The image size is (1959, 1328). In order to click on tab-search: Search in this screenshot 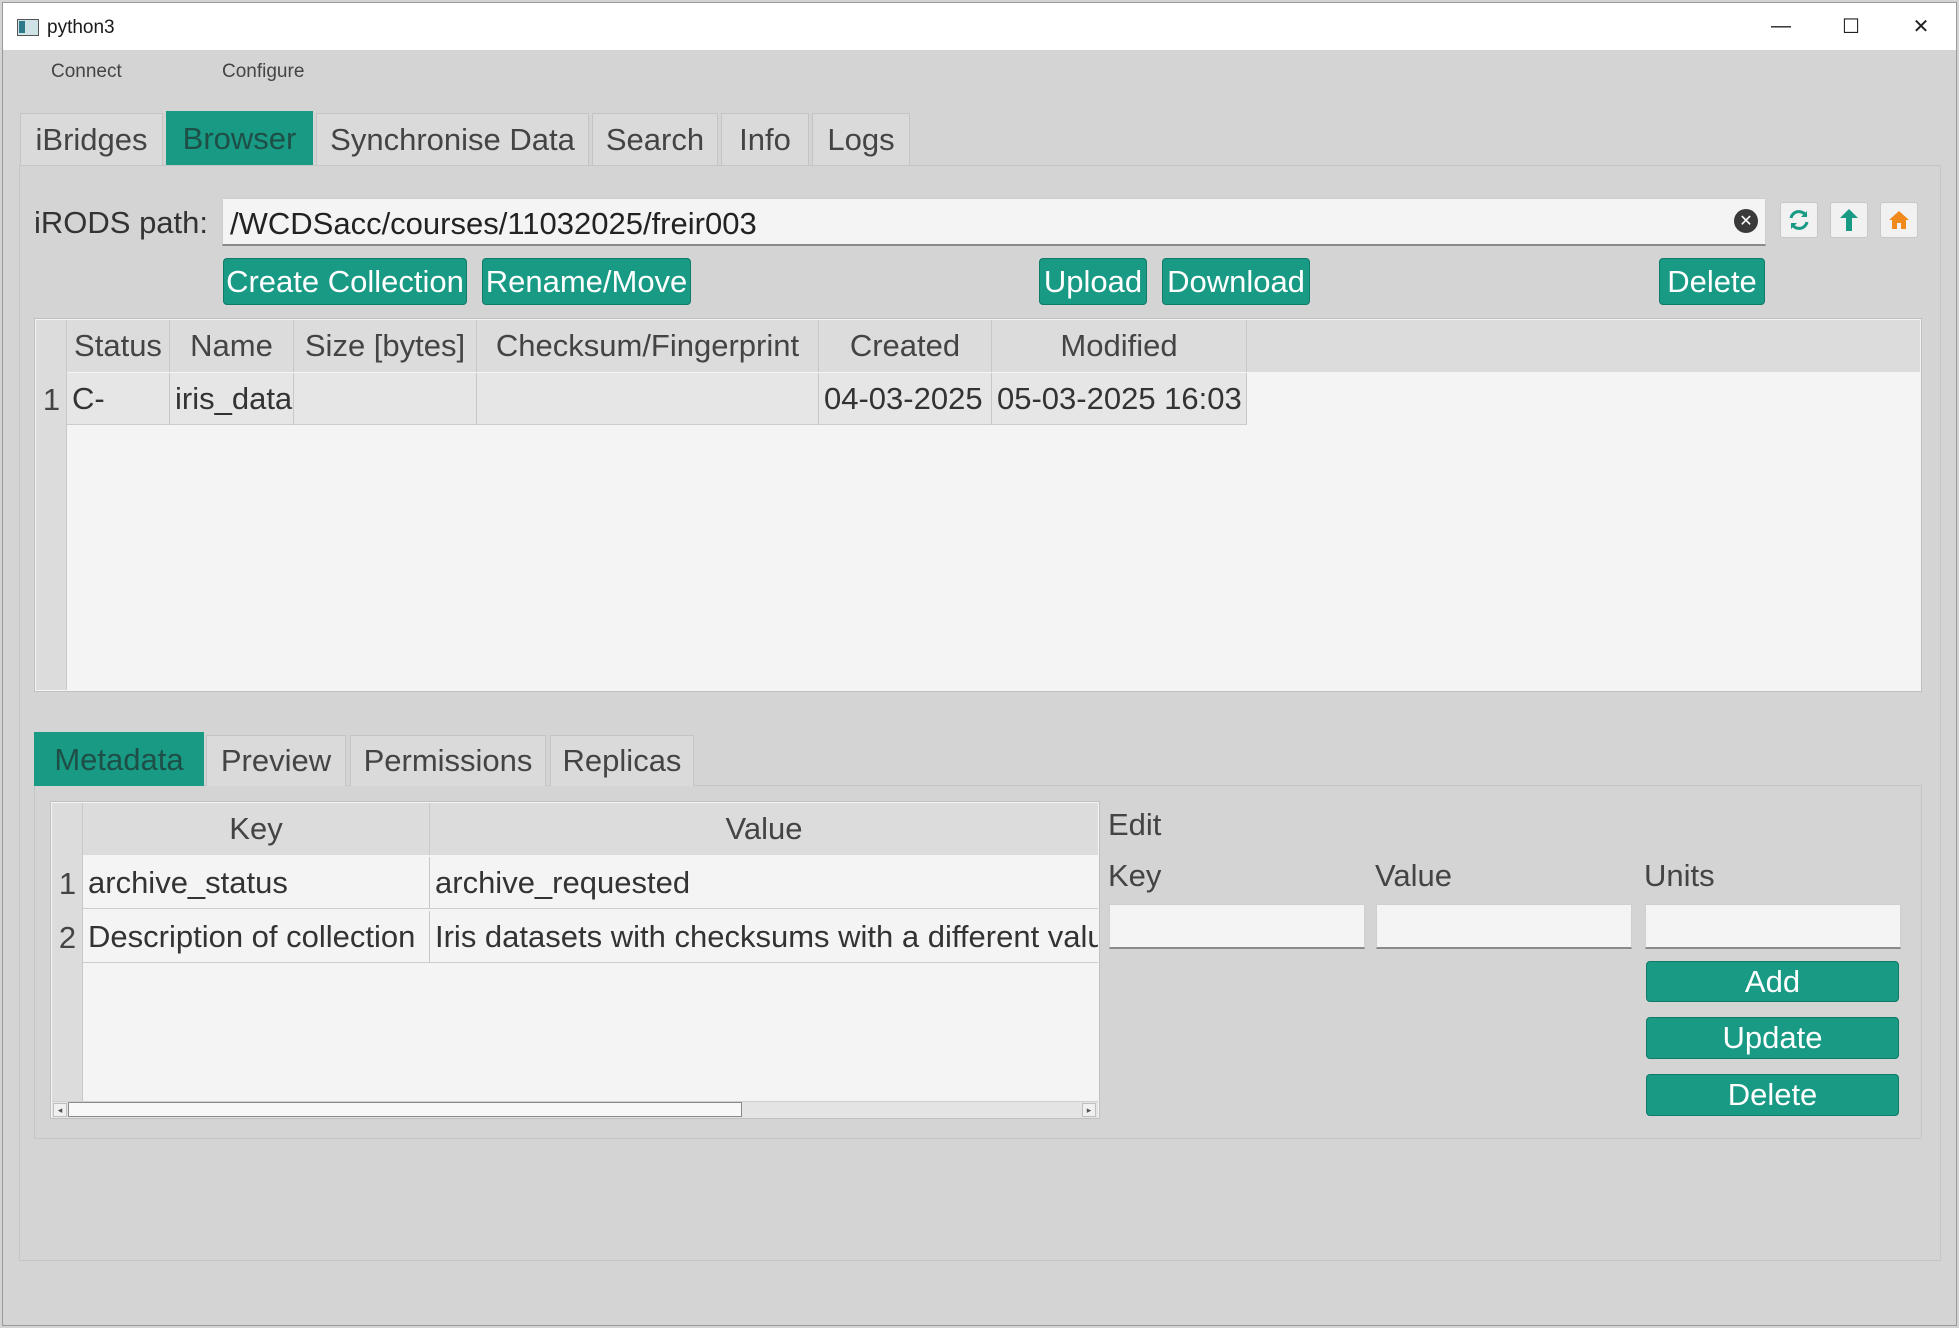, I will do `click(655, 139)`.